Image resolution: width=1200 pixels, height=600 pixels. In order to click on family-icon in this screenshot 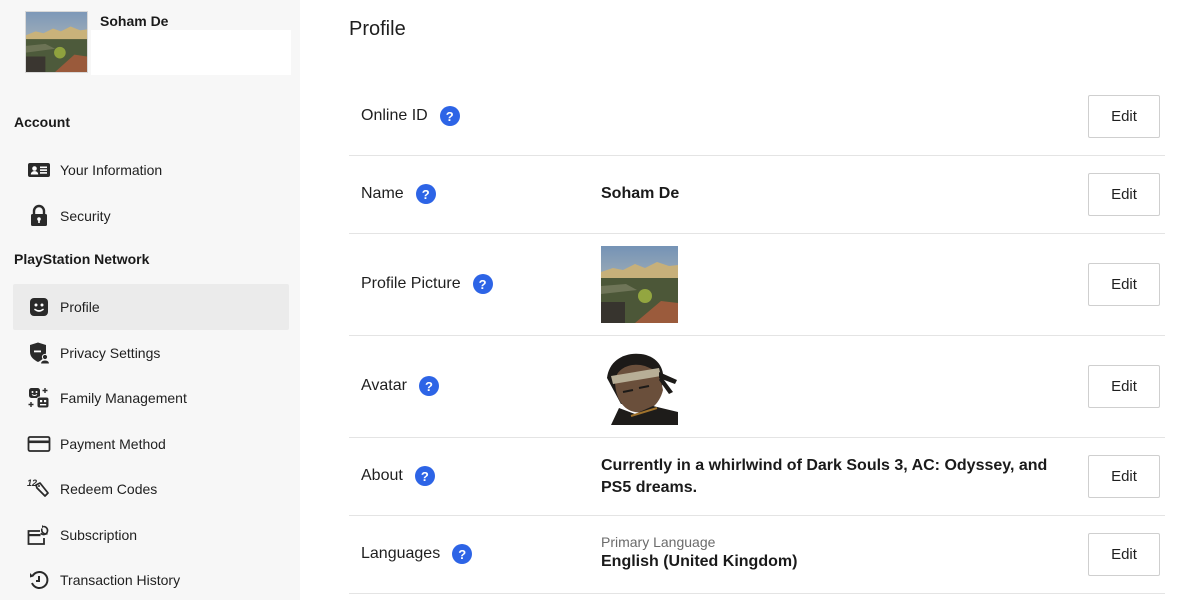, I will do `click(39, 398)`.